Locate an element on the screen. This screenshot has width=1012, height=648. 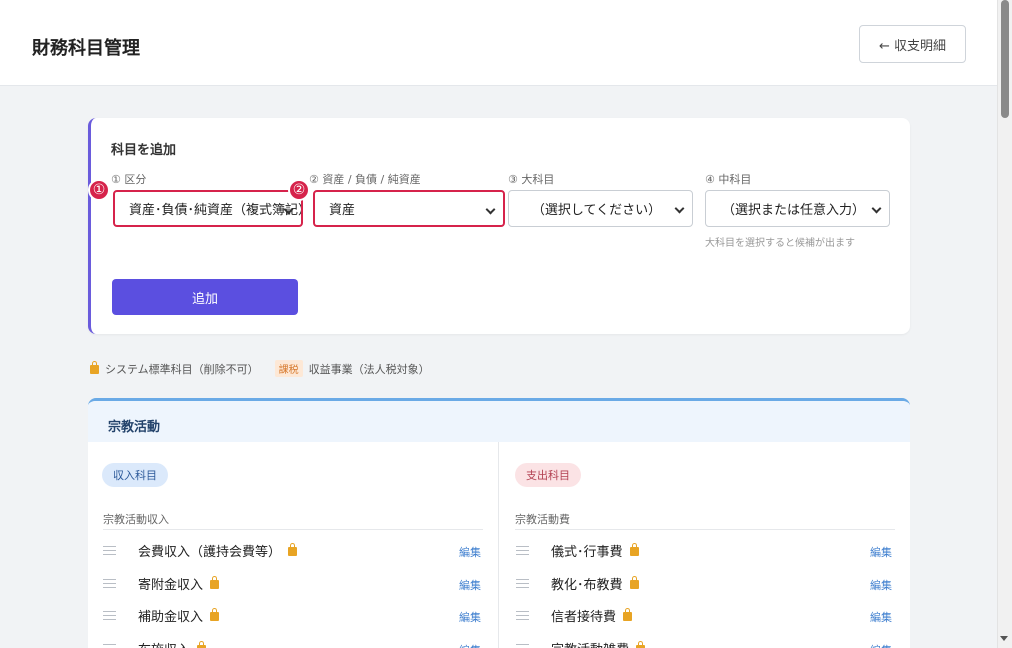
section-header: 宗教活動 is located at coordinates (499, 421).